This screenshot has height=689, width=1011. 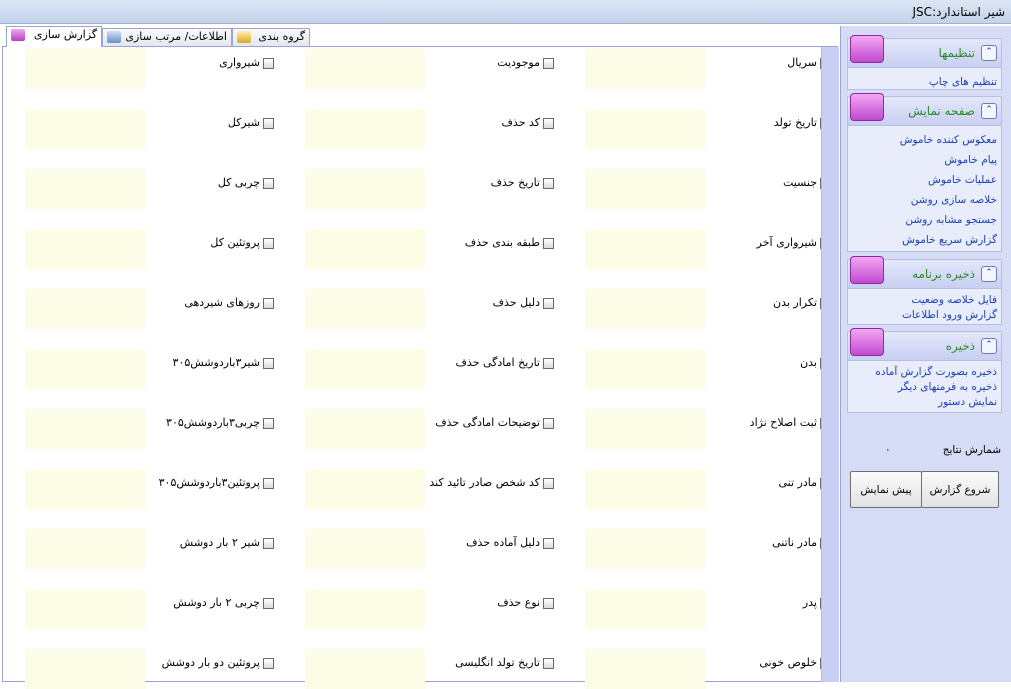 What do you see at coordinates (505, 12) in the screenshot?
I see `title-bar: شیر استاندارد:JSC` at bounding box center [505, 12].